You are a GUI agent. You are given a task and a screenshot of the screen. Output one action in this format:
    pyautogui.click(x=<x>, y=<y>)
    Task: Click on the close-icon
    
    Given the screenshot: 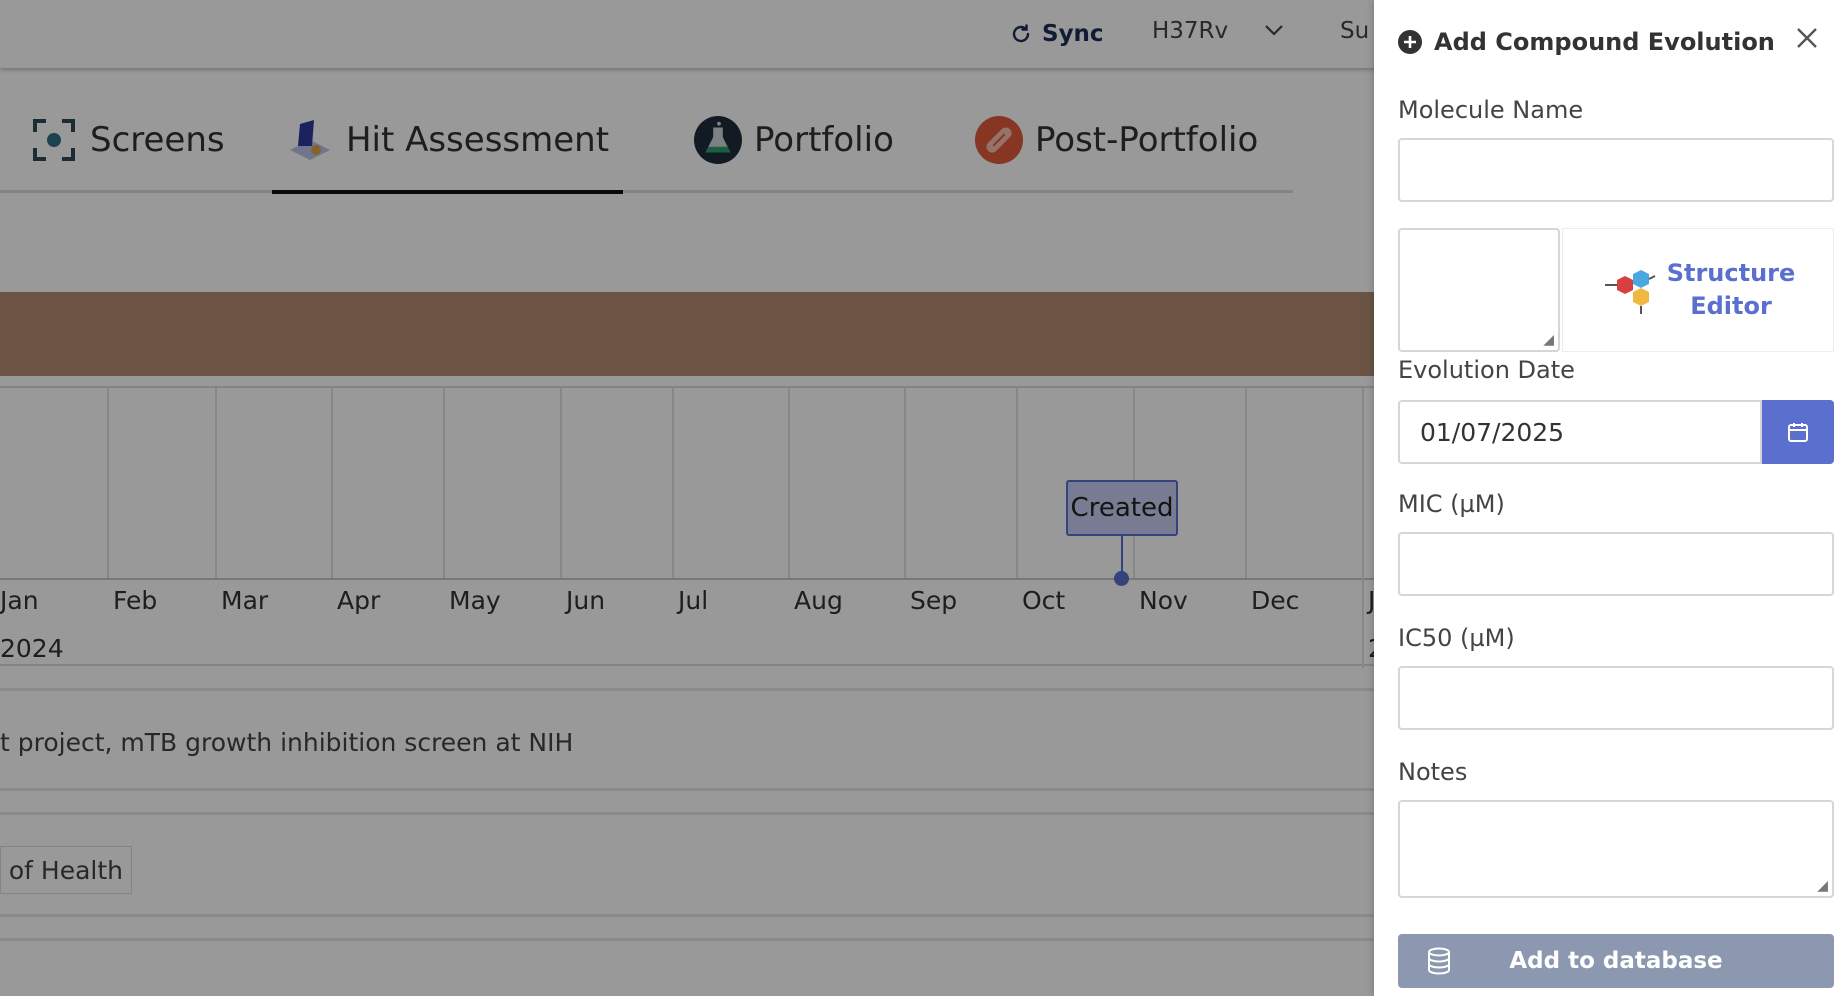 What is the action you would take?
    pyautogui.click(x=1807, y=41)
    